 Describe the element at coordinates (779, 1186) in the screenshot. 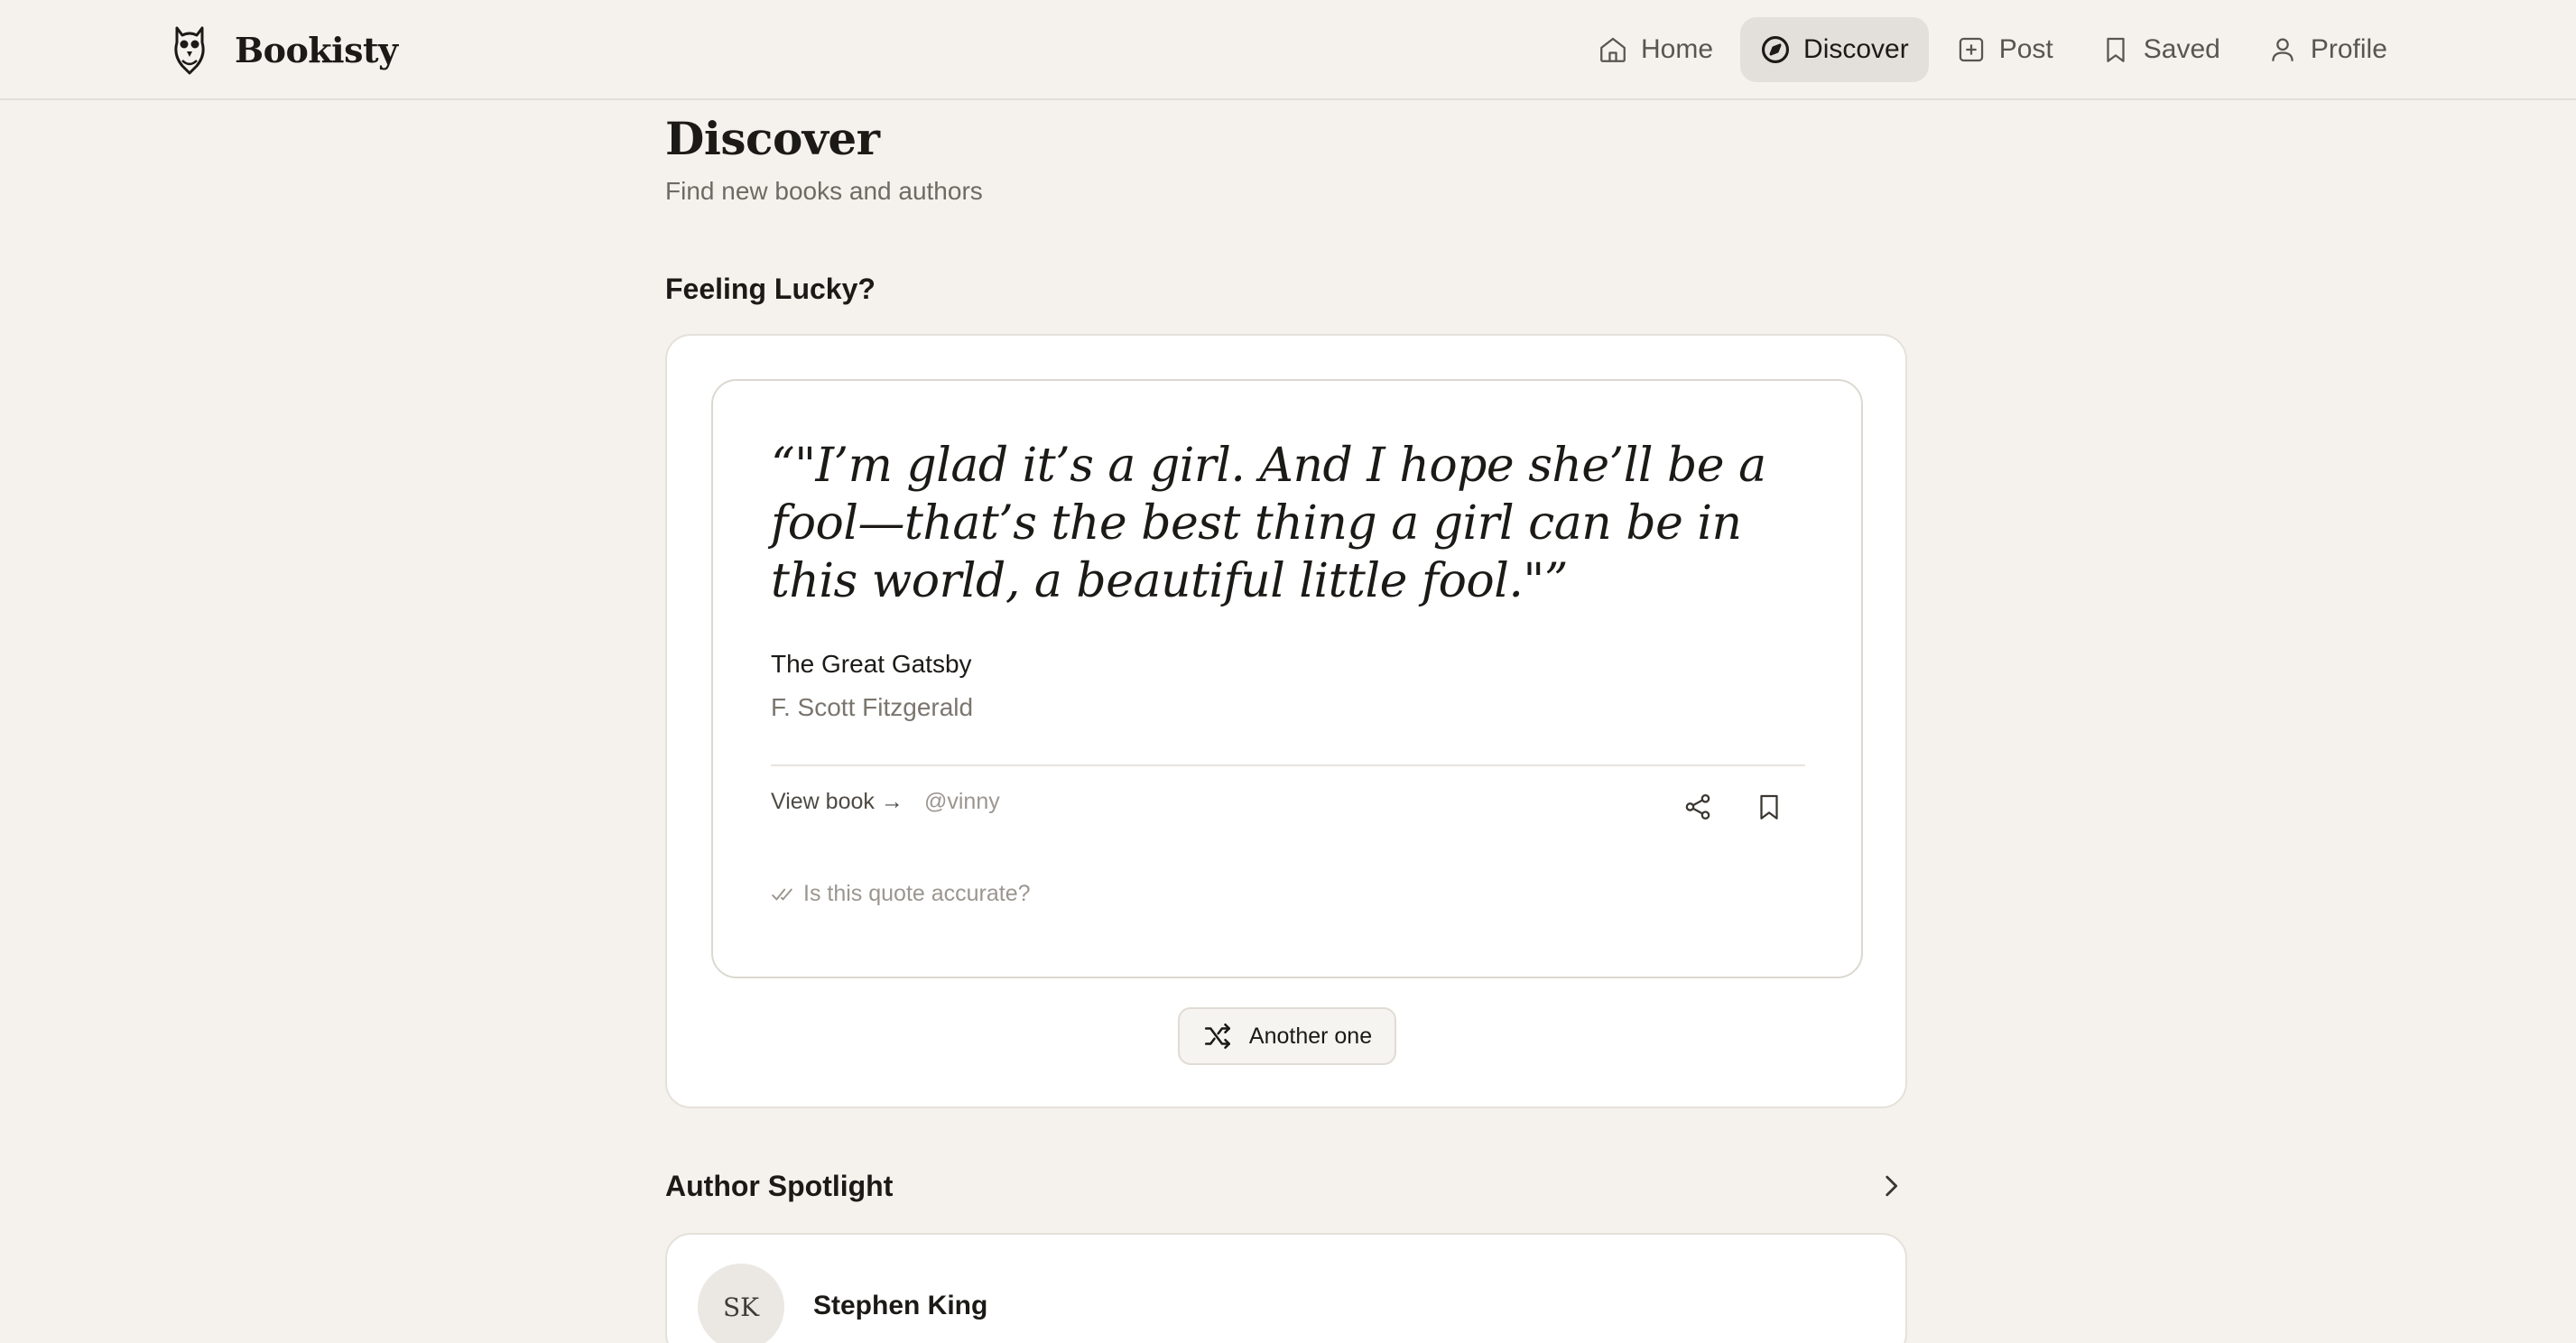

I see `author-spotlight-heading: Author Spotlight` at that location.